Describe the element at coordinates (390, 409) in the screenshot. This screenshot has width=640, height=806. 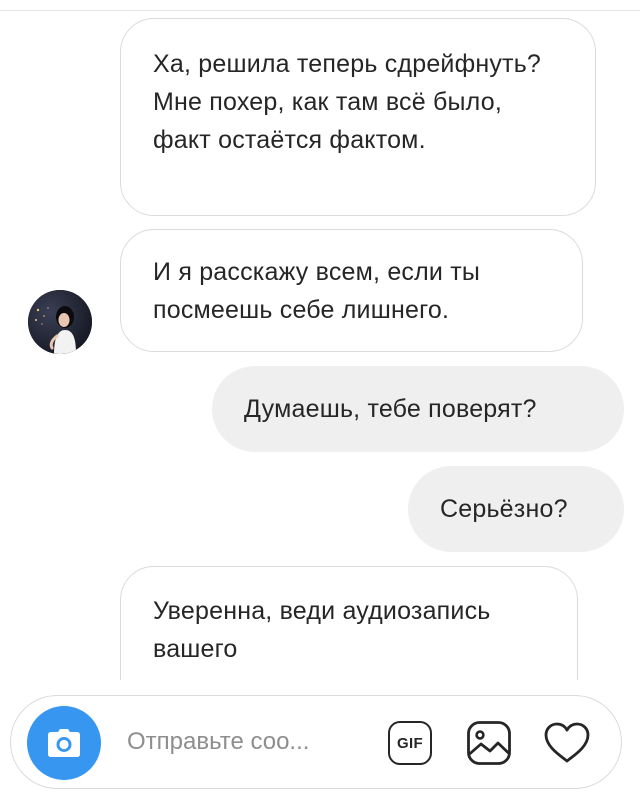
I see `message-text: Думаешь, тебе поверят?` at that location.